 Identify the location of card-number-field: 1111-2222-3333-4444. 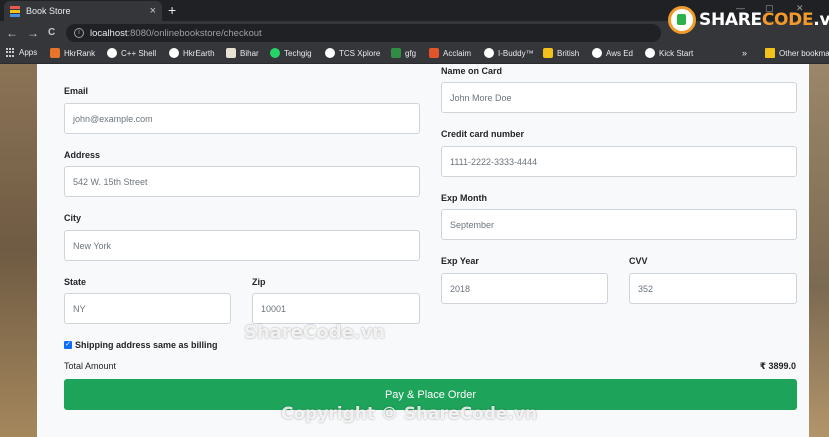
(619, 161).